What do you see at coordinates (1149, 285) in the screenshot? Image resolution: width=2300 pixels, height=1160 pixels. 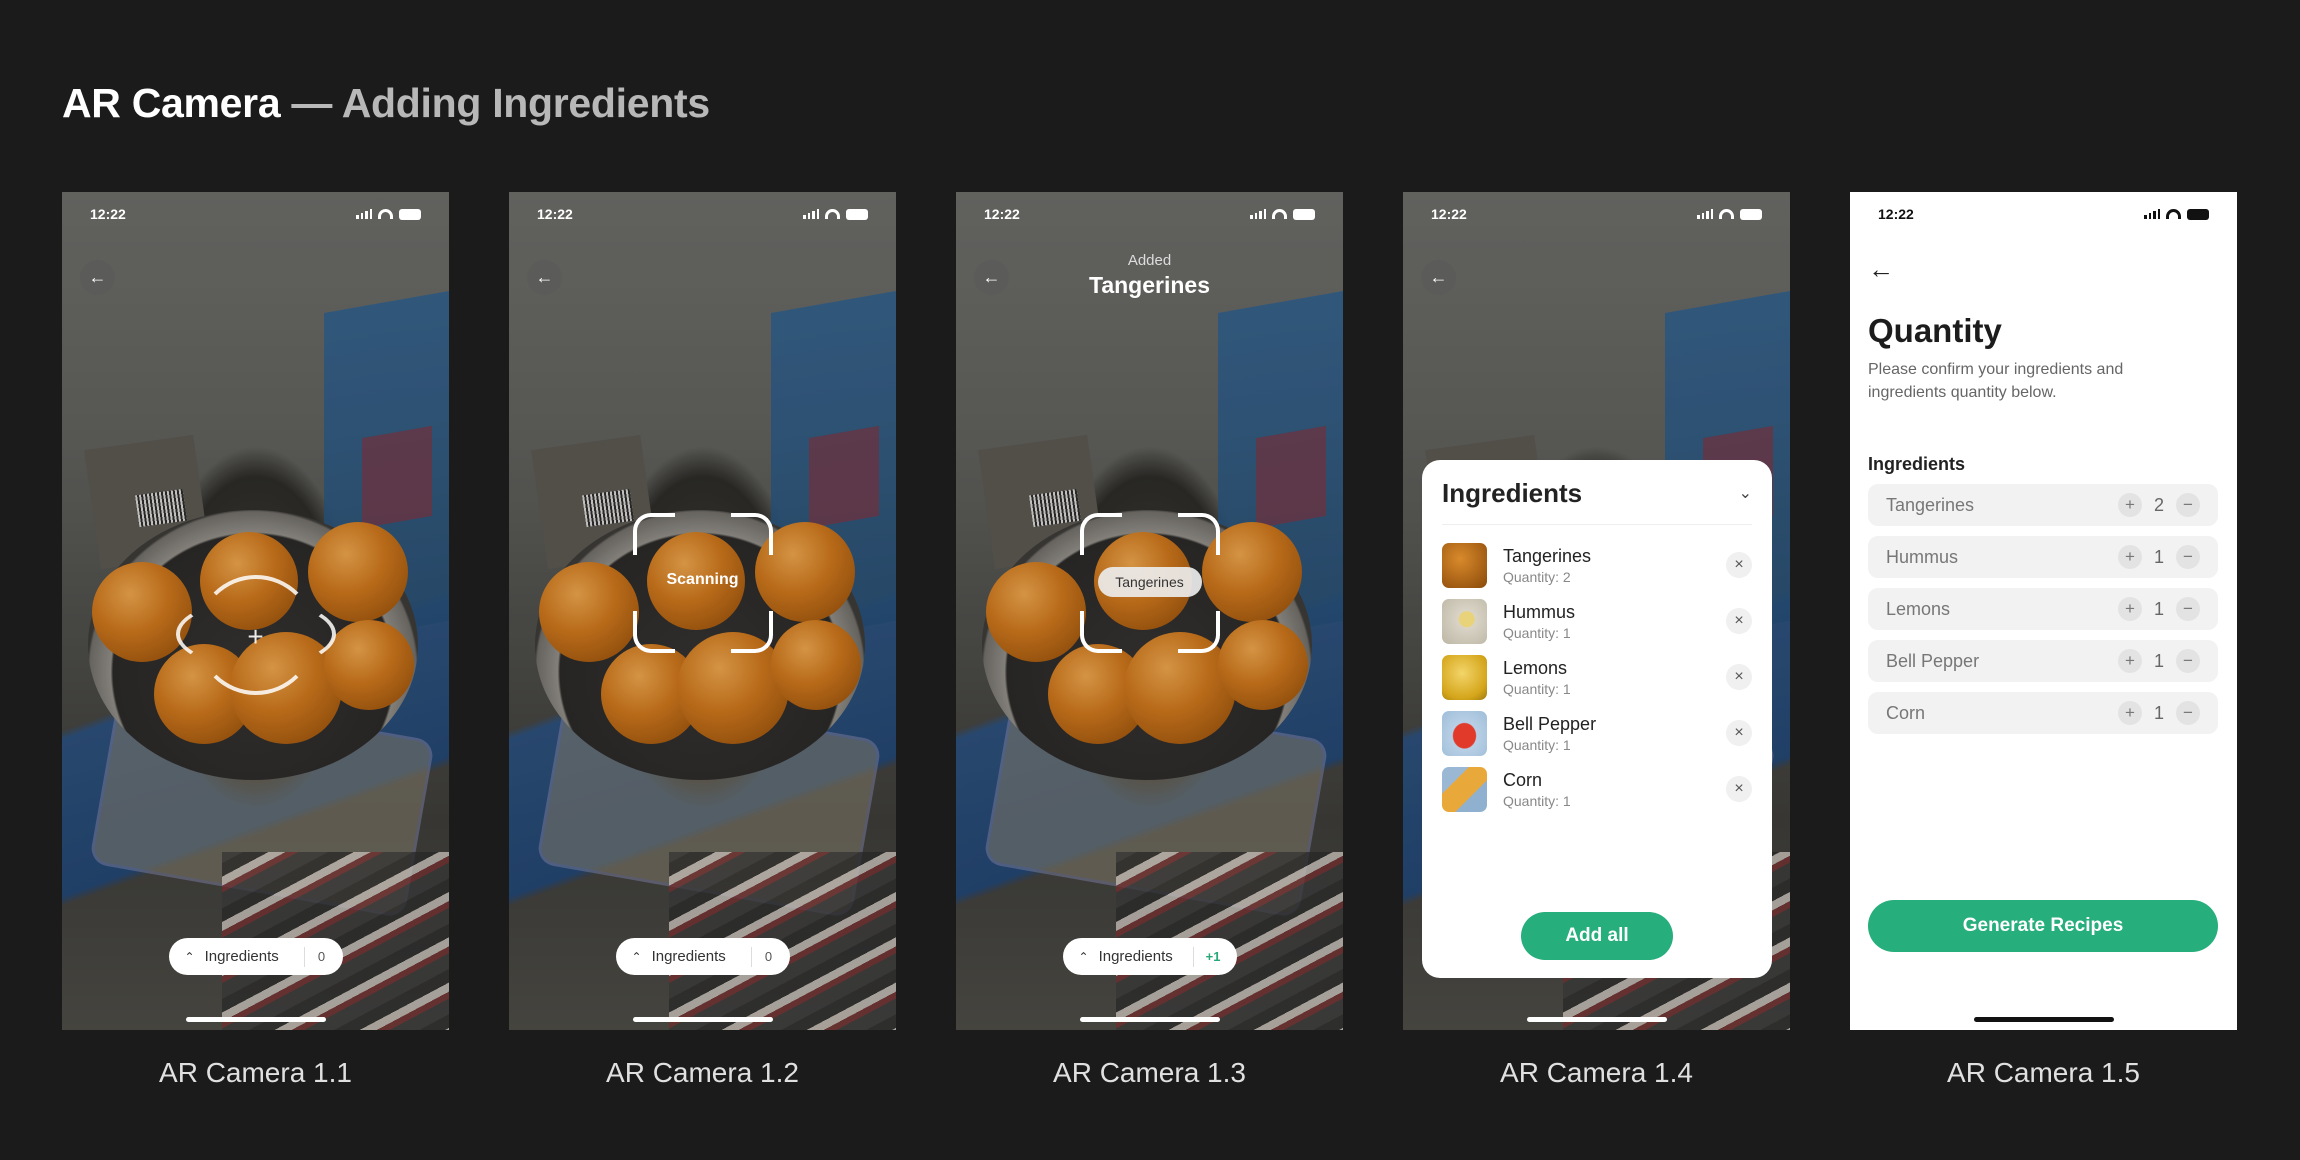 I see `added-item: Tangerines` at bounding box center [1149, 285].